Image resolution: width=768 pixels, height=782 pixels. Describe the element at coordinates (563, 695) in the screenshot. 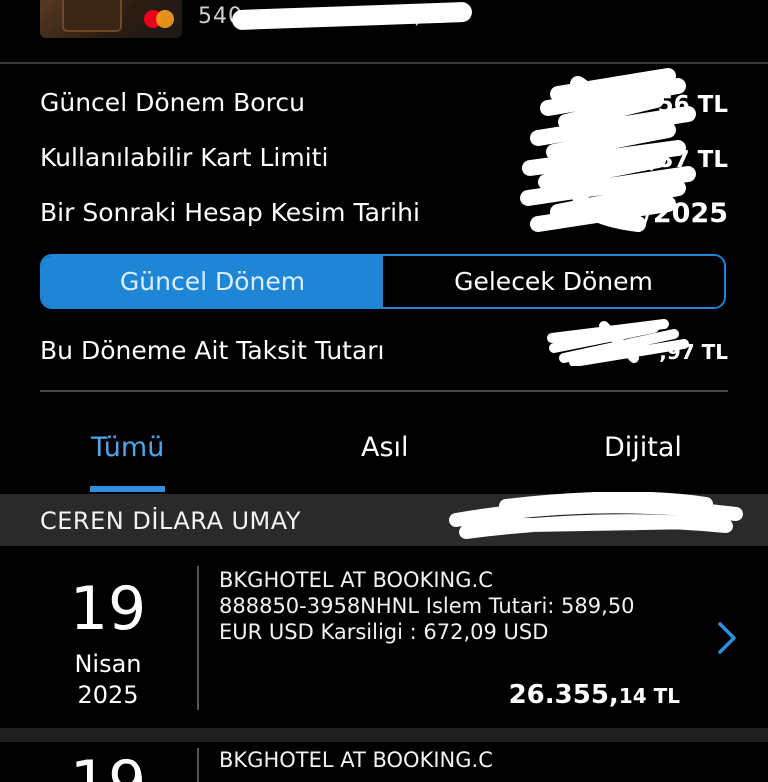

I see `transaction-amount-main: 26.355,` at that location.